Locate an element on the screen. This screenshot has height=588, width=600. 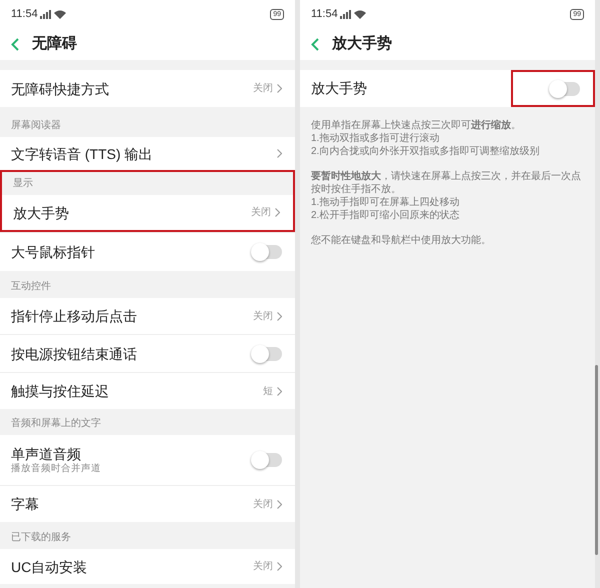
row-title: 按电源按钮结束通话 is located at coordinates (74, 353).